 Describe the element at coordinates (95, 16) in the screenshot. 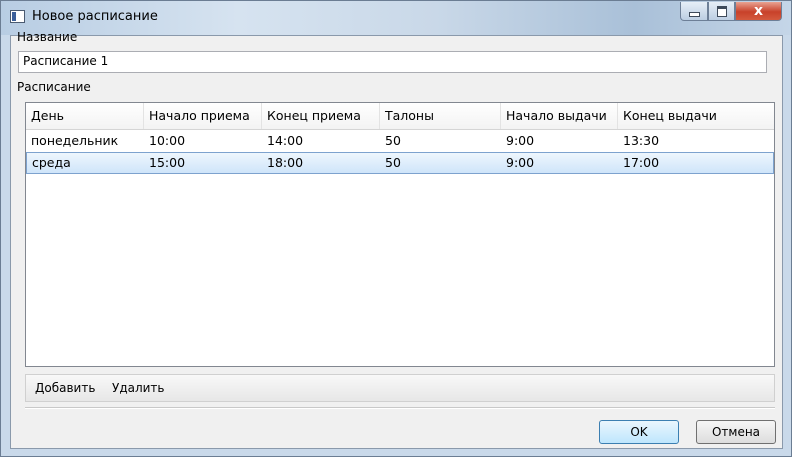

I see `window-title: Новое расписание` at that location.